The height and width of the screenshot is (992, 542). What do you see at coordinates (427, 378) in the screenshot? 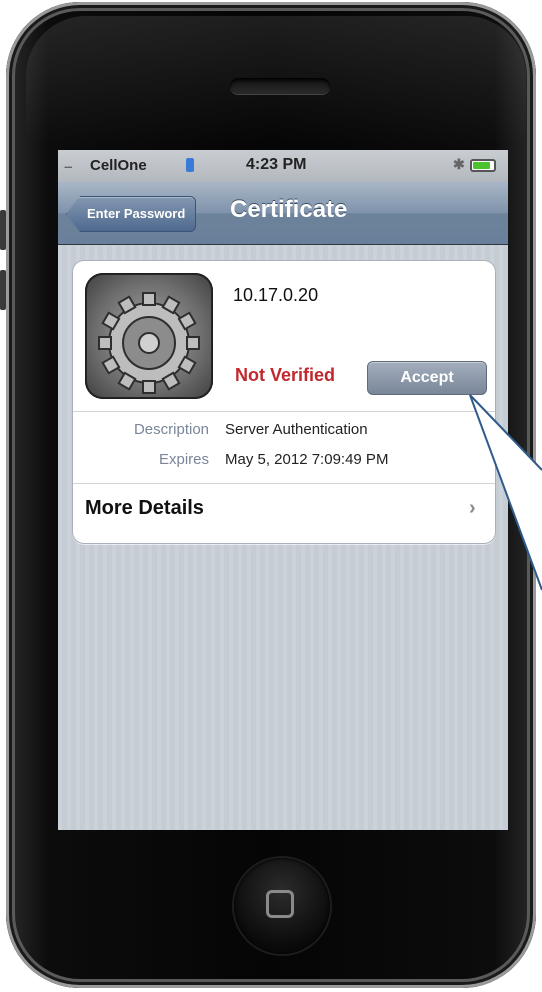
I see `accept-button: Accept` at bounding box center [427, 378].